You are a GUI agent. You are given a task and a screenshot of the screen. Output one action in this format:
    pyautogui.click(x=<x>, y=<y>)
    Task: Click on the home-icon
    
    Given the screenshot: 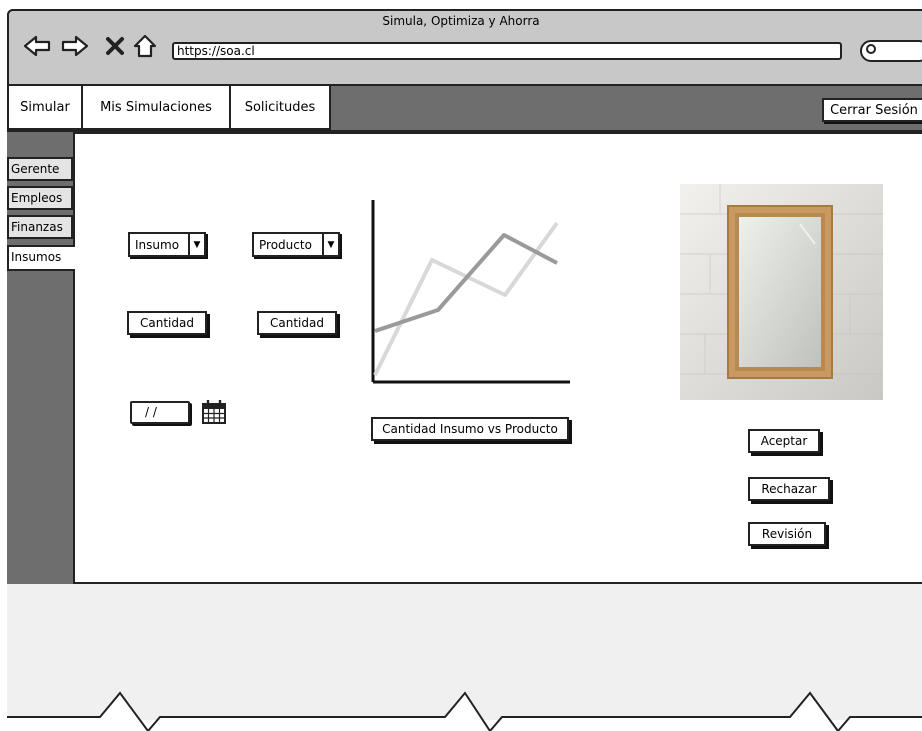 What is the action you would take?
    pyautogui.click(x=145, y=46)
    